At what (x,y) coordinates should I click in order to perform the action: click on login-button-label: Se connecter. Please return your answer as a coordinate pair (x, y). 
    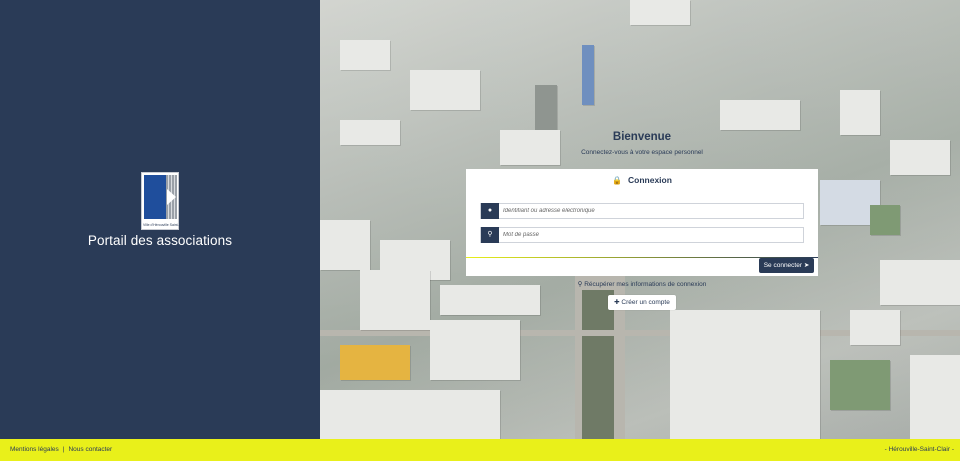
    Looking at the image, I should click on (783, 265).